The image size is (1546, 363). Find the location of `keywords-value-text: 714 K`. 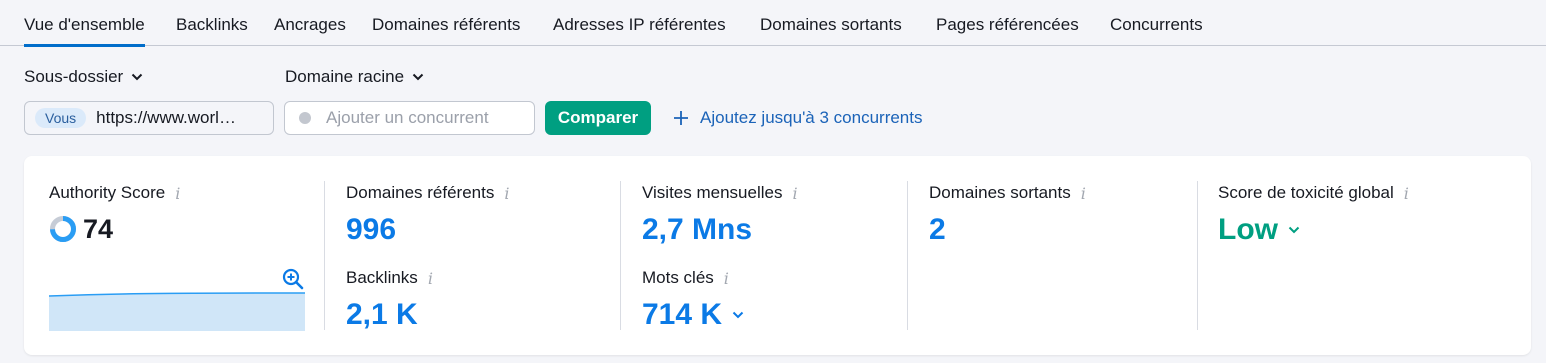

keywords-value-text: 714 K is located at coordinates (682, 314).